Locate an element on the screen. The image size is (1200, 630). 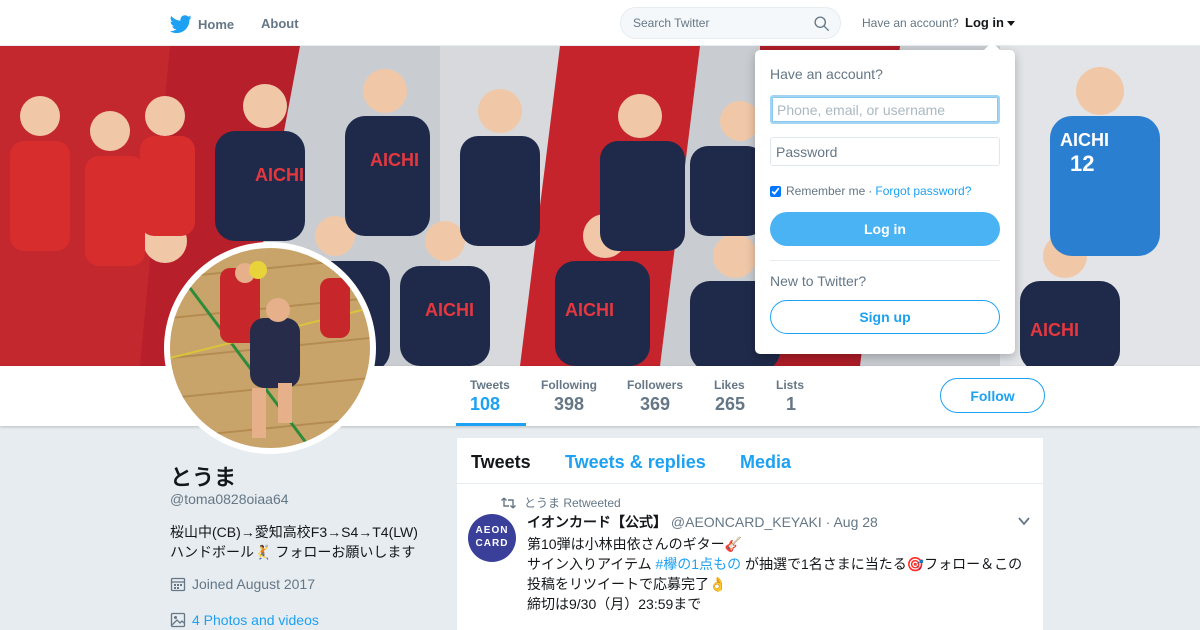
profile-joined: Joined August 2017 is located at coordinates (242, 584).